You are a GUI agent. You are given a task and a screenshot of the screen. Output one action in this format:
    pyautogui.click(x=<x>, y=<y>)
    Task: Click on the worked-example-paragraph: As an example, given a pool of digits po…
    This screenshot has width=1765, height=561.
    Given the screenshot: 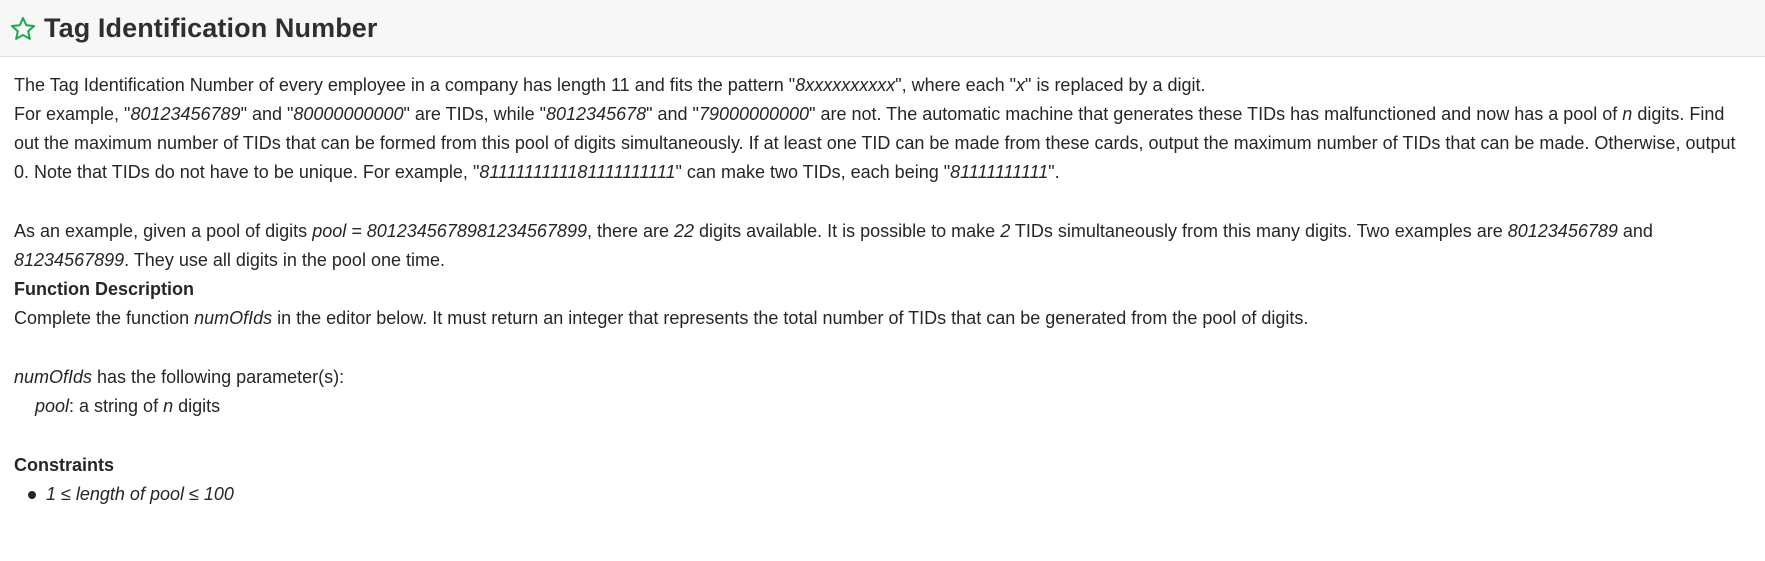 What is the action you would take?
    pyautogui.click(x=833, y=245)
    